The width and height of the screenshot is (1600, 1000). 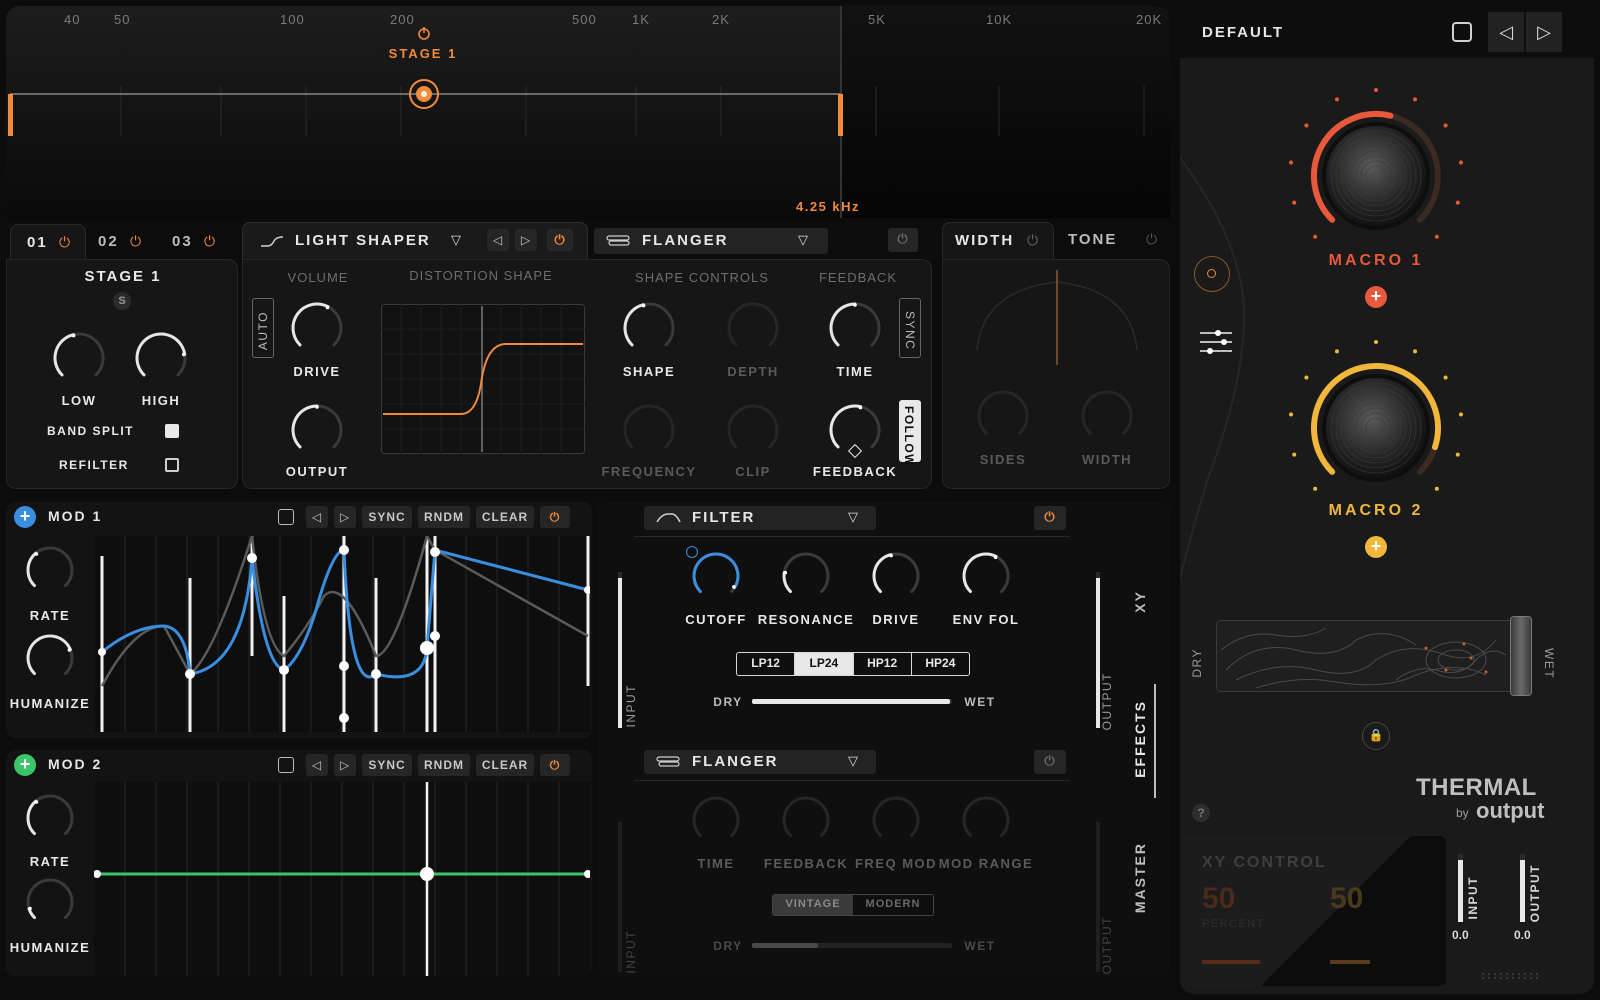 I want to click on output-knob, so click(x=317, y=430).